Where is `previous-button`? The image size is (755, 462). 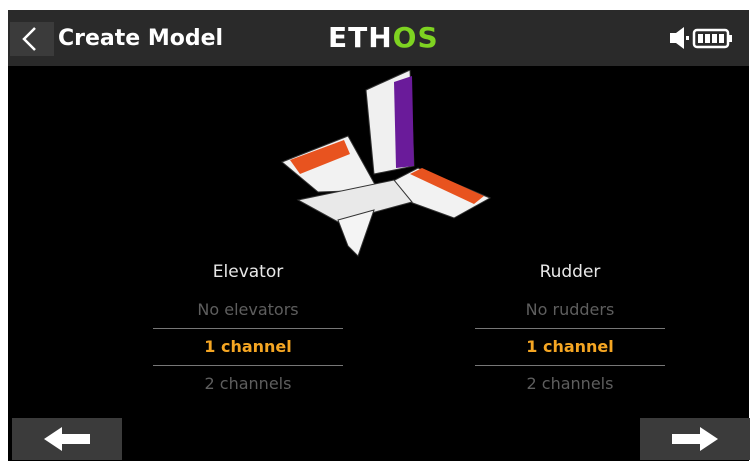 previous-button is located at coordinates (67, 439).